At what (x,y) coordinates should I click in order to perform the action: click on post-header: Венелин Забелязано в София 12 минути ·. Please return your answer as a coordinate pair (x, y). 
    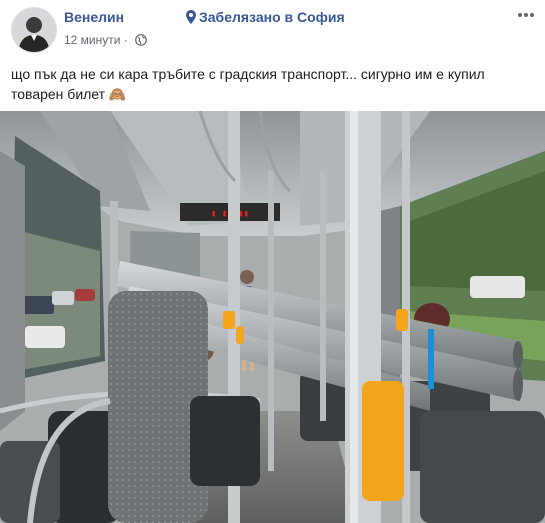
    Looking at the image, I should click on (272, 31).